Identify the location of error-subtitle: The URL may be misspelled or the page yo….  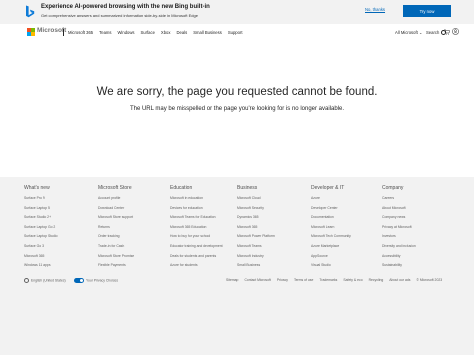
(237, 109).